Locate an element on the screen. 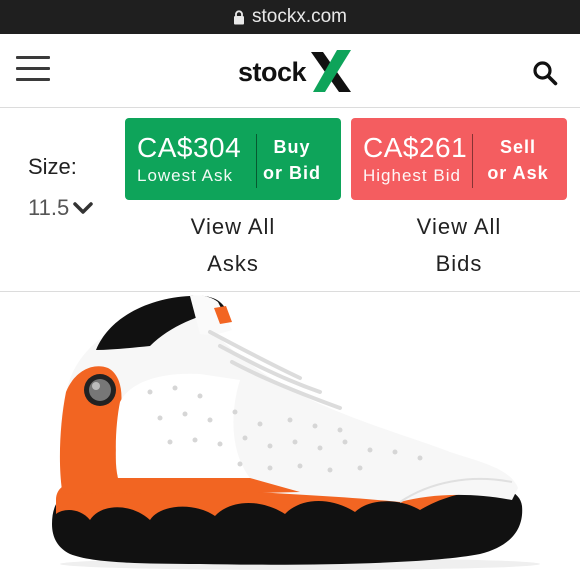 The image size is (580, 580). view-all-asks-link: View All Asks is located at coordinates (233, 245).